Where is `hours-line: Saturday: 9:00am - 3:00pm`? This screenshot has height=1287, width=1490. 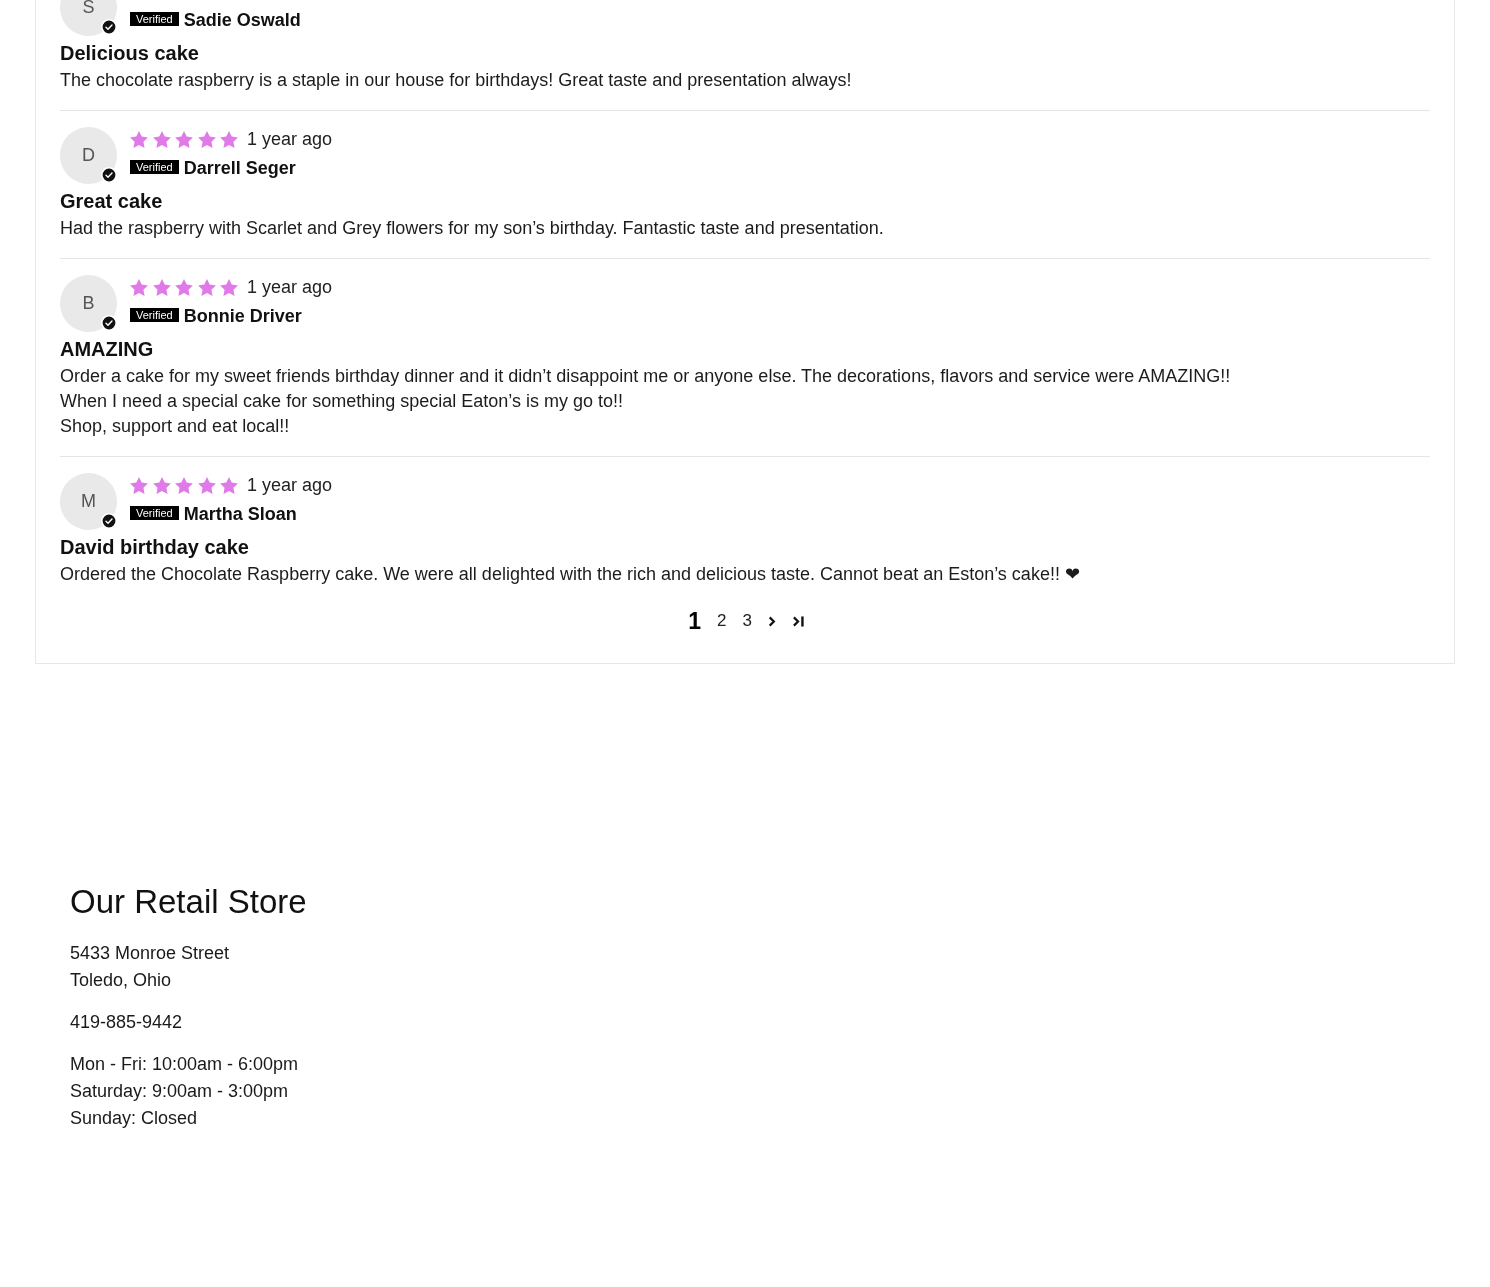 hours-line: Saturday: 9:00am - 3:00pm is located at coordinates (179, 1091).